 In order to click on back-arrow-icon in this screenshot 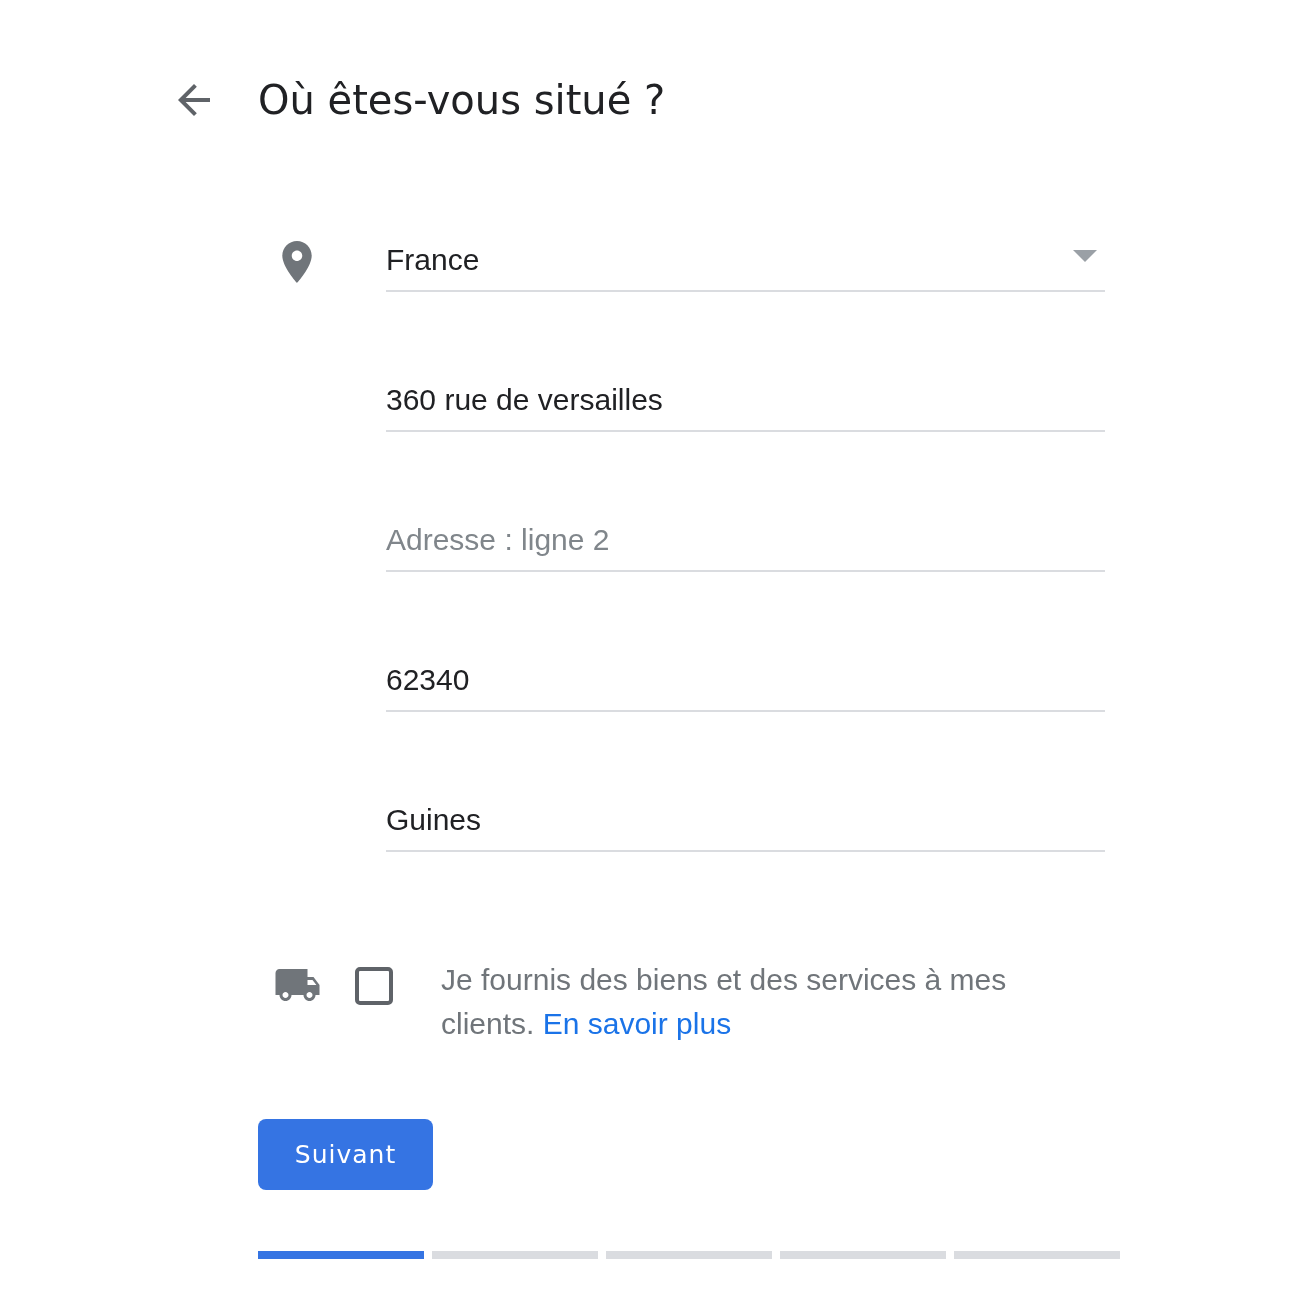, I will do `click(194, 100)`.